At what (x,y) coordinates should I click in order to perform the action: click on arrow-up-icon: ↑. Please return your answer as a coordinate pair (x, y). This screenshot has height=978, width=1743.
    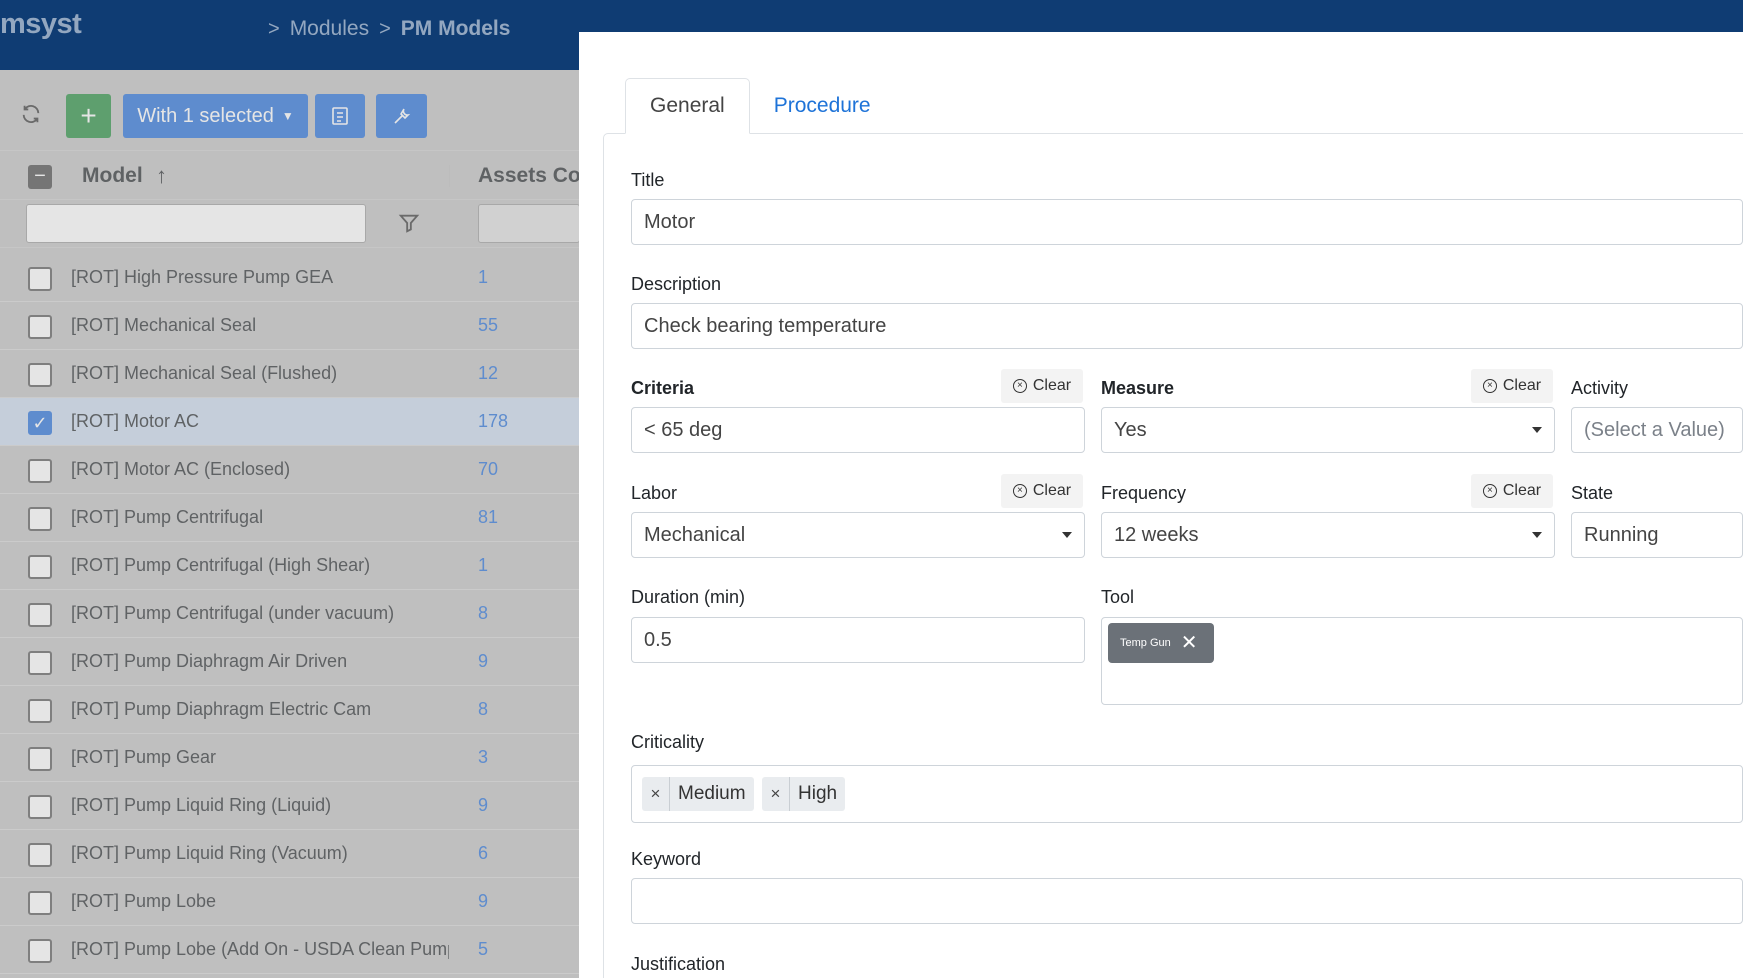
    Looking at the image, I should click on (161, 176).